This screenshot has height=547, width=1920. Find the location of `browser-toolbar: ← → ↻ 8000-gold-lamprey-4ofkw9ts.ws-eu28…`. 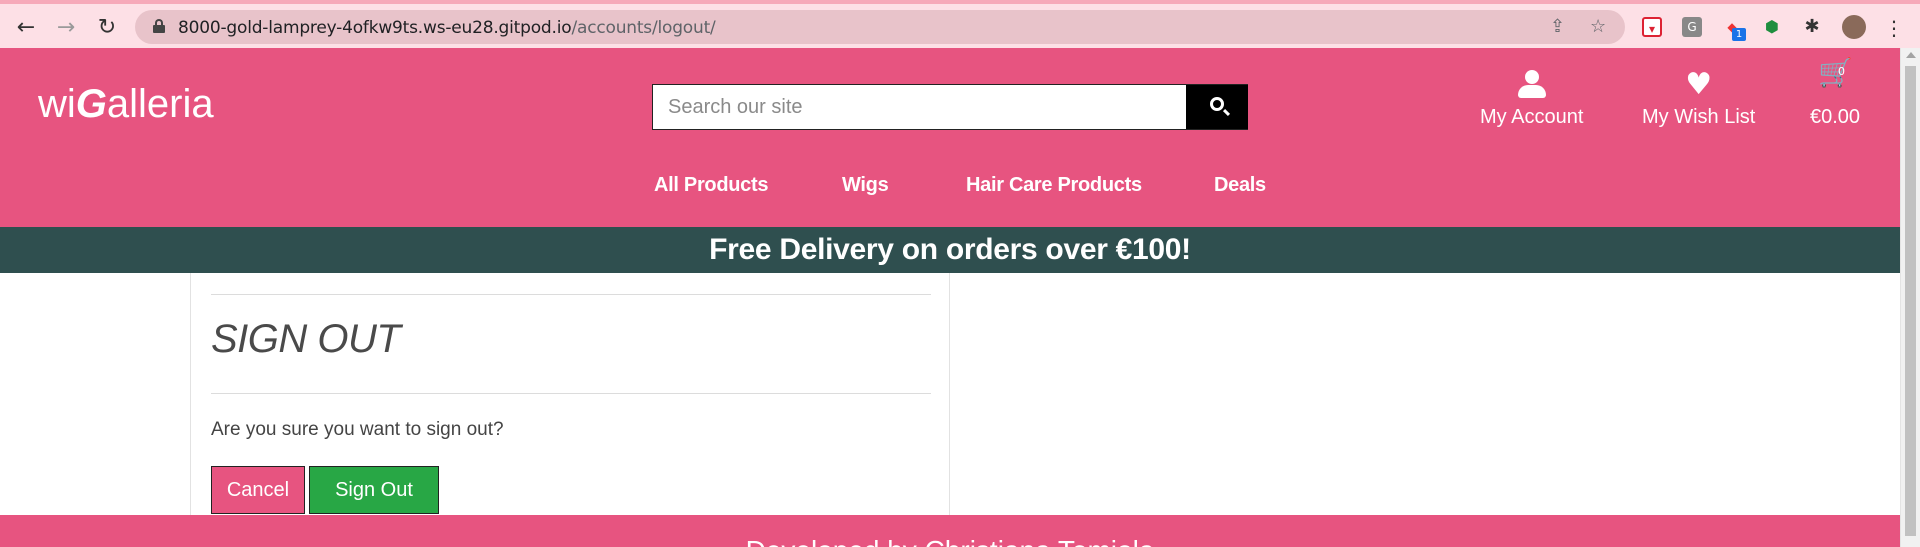

browser-toolbar: ← → ↻ 8000-gold-lamprey-4ofkw9ts.ws-eu28… is located at coordinates (960, 24).